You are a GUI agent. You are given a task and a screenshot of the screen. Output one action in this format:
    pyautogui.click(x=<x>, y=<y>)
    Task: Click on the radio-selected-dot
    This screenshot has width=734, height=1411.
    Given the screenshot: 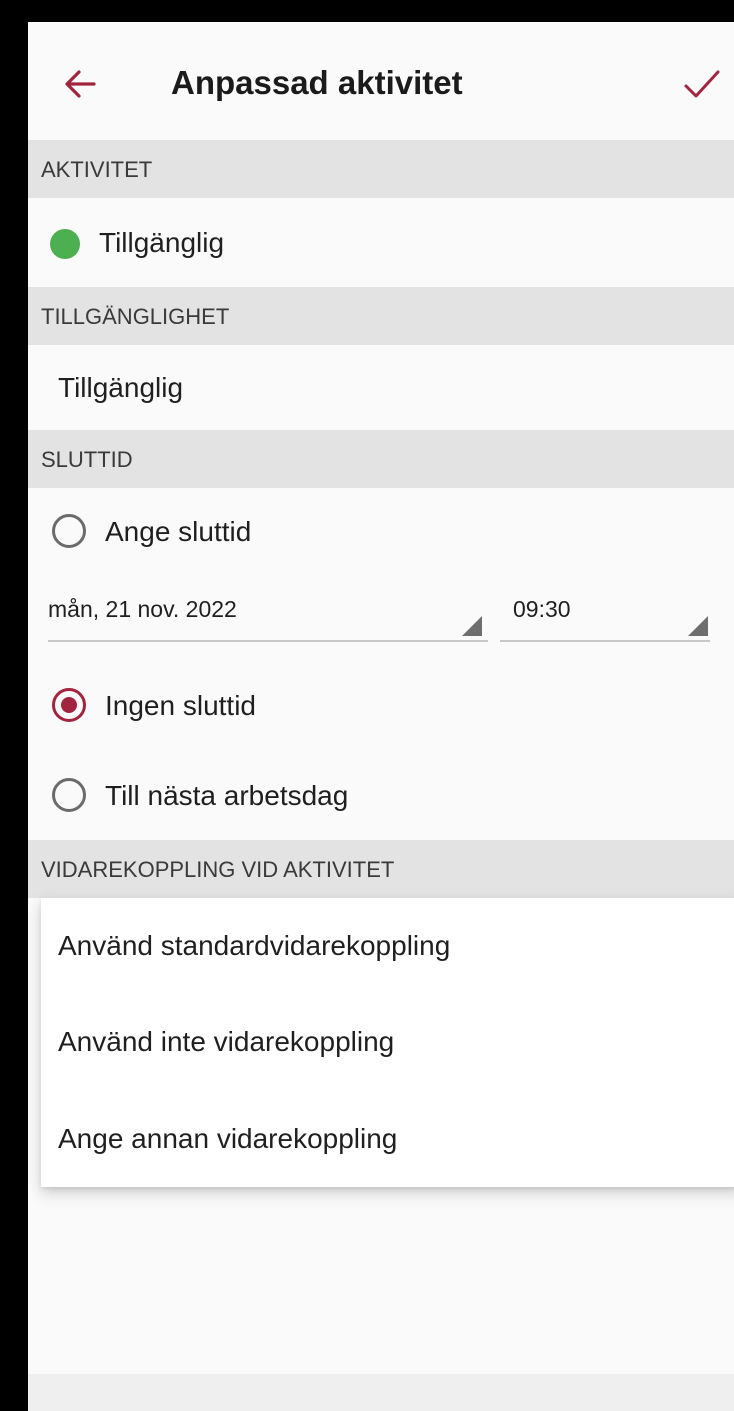 What is the action you would take?
    pyautogui.click(x=69, y=705)
    